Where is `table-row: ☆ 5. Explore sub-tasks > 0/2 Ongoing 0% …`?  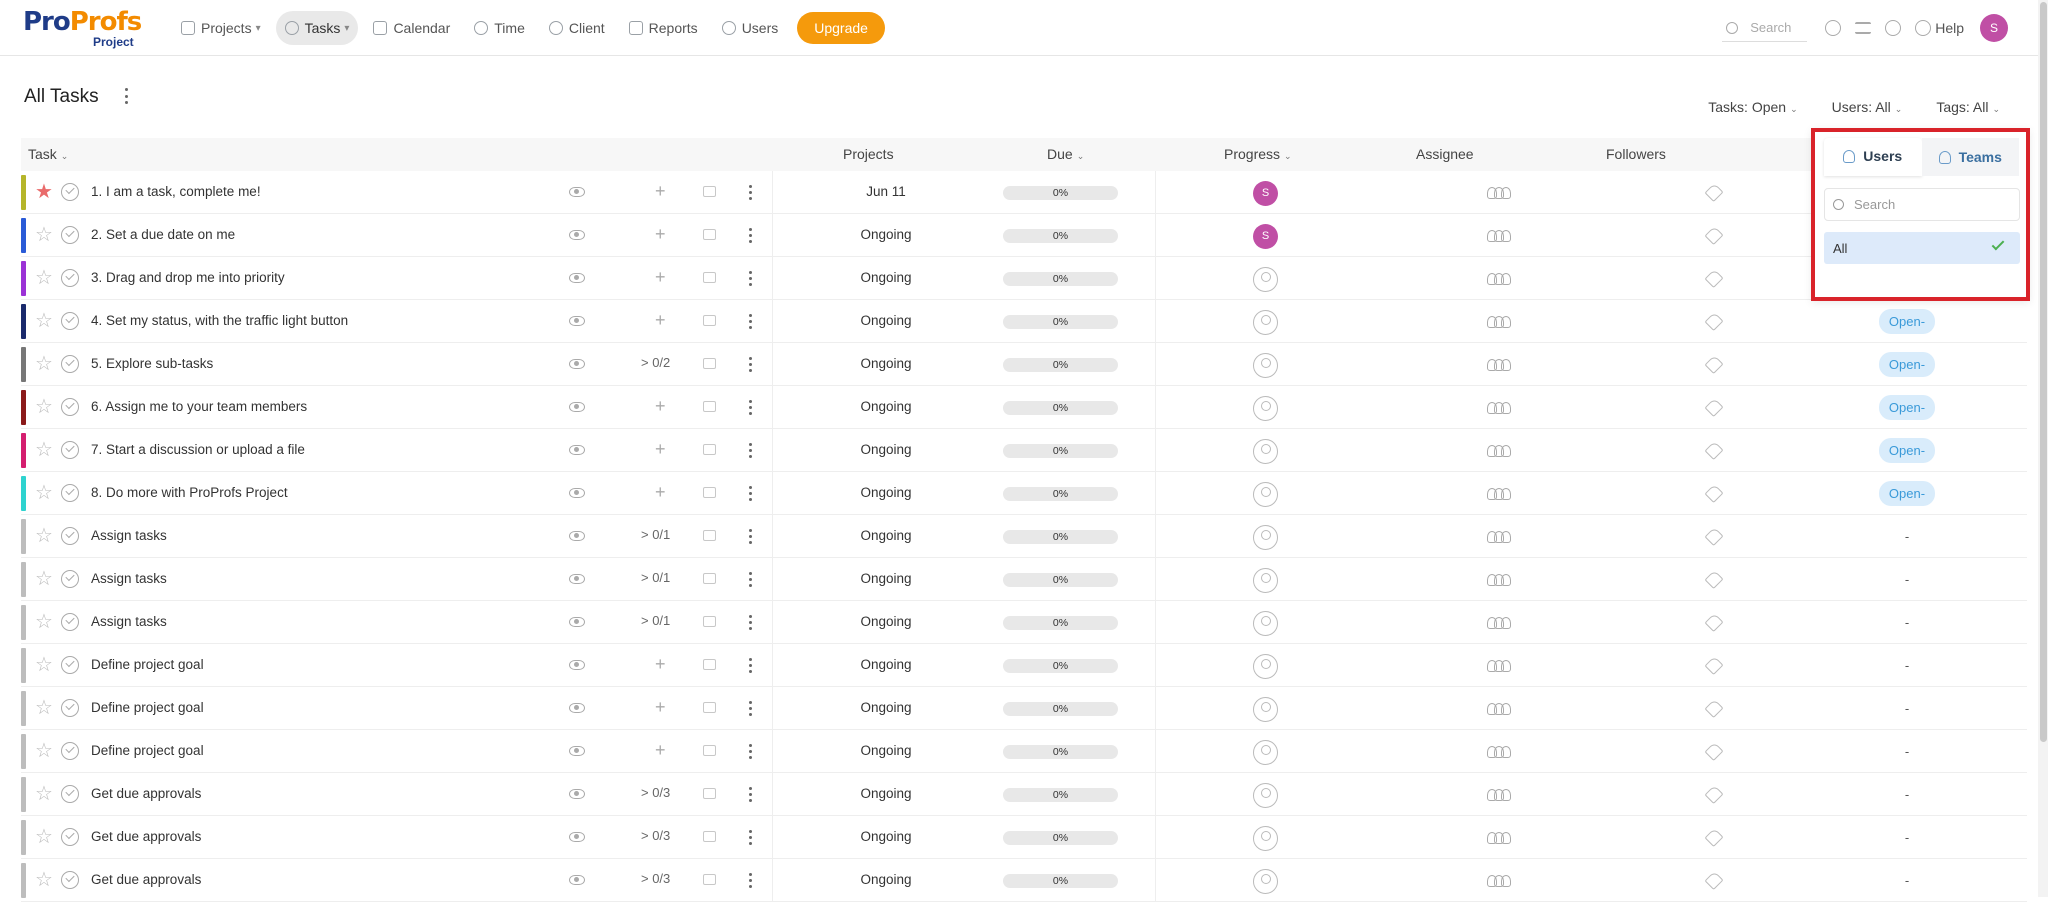
table-row: ☆ 5. Explore sub-tasks > 0/2 Ongoing 0% … is located at coordinates (1024, 364).